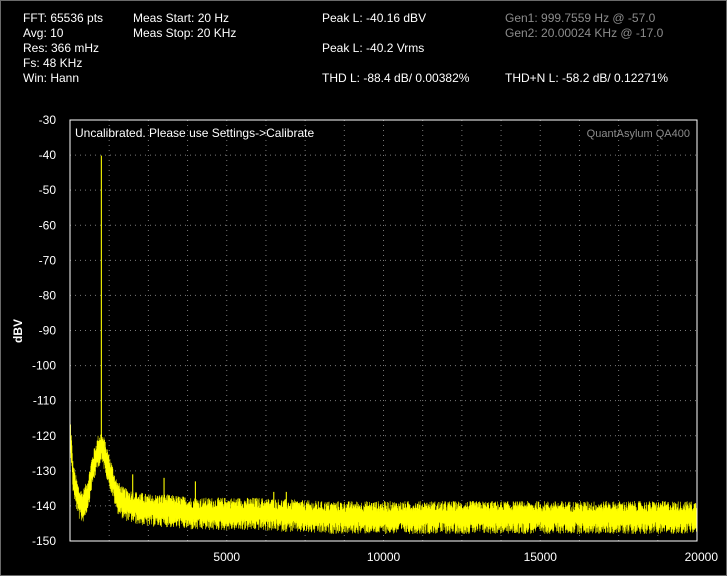  I want to click on y-tick-label: -50, so click(48, 190).